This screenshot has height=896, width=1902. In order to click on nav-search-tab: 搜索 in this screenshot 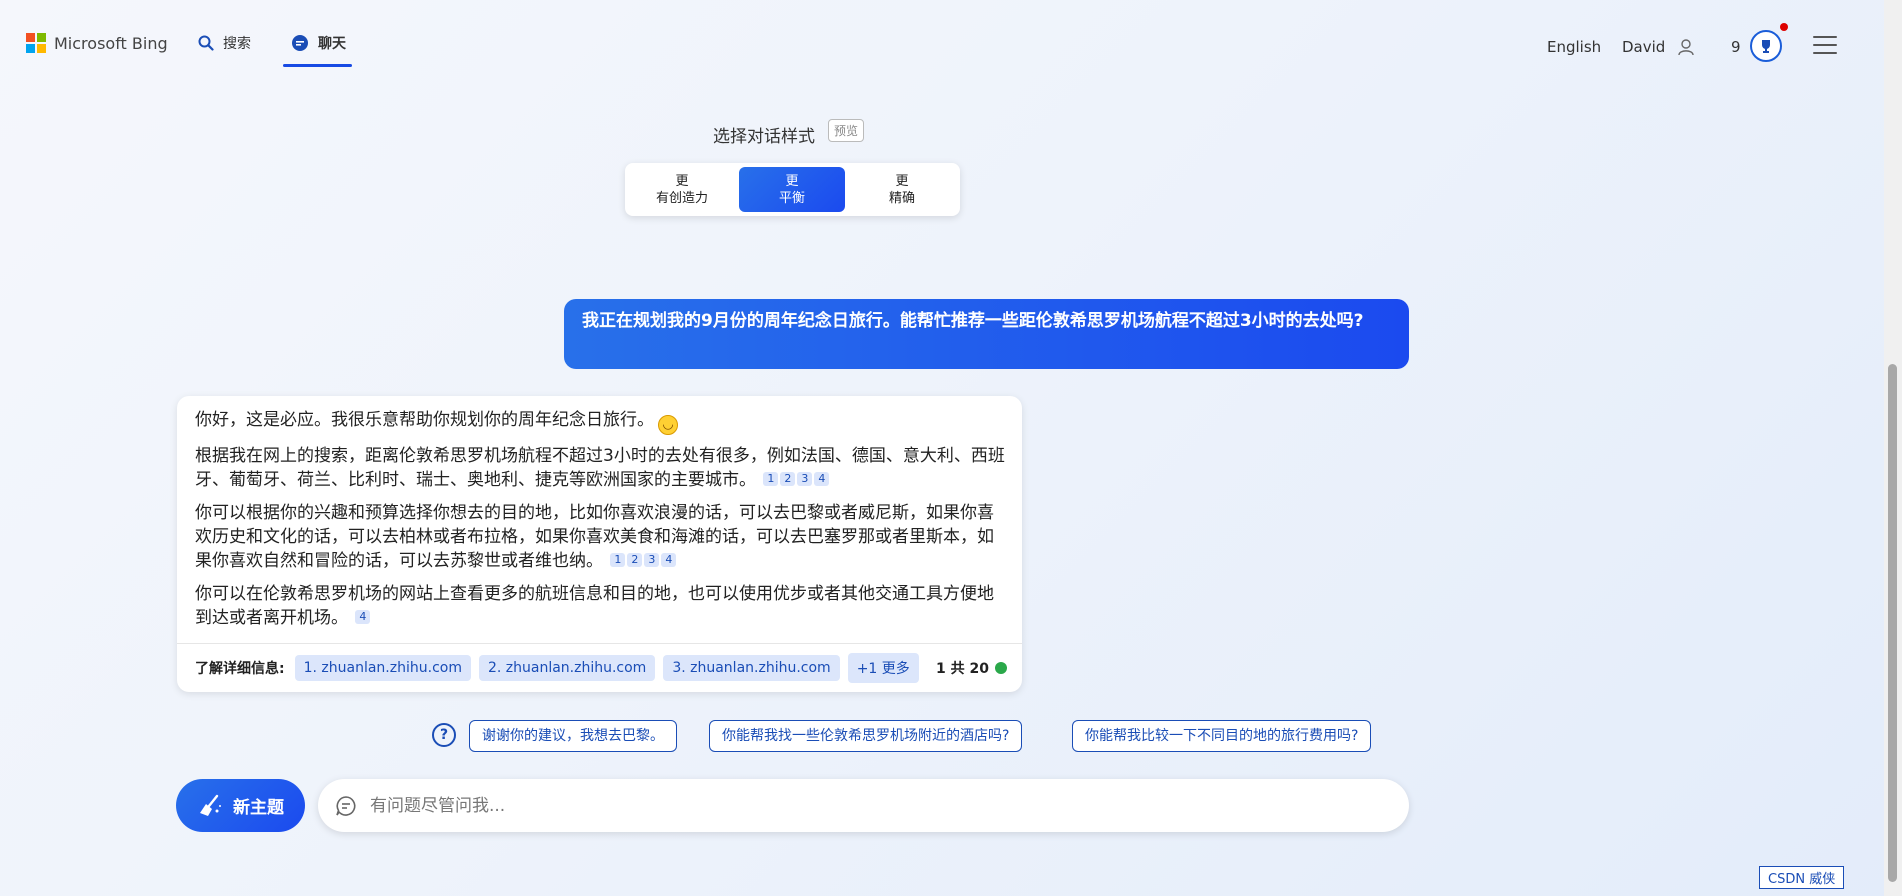, I will do `click(224, 43)`.